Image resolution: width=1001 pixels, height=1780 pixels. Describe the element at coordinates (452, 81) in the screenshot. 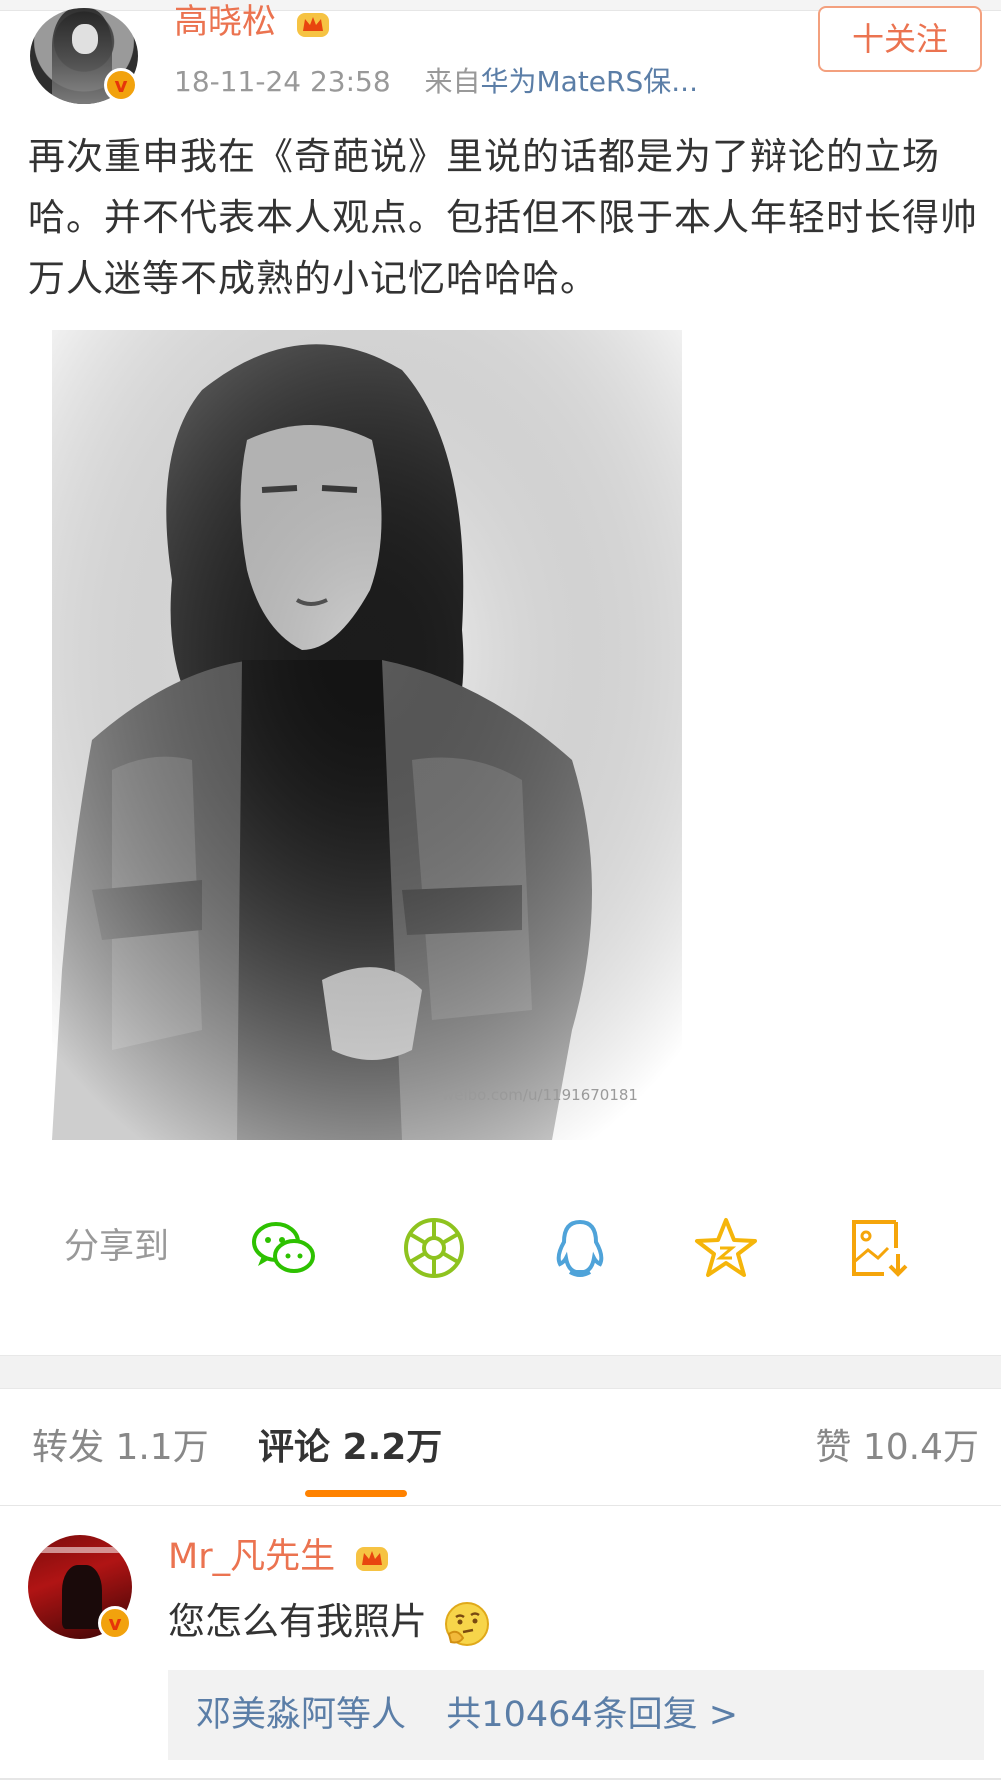

I see `post-source-prefix: 来自` at that location.